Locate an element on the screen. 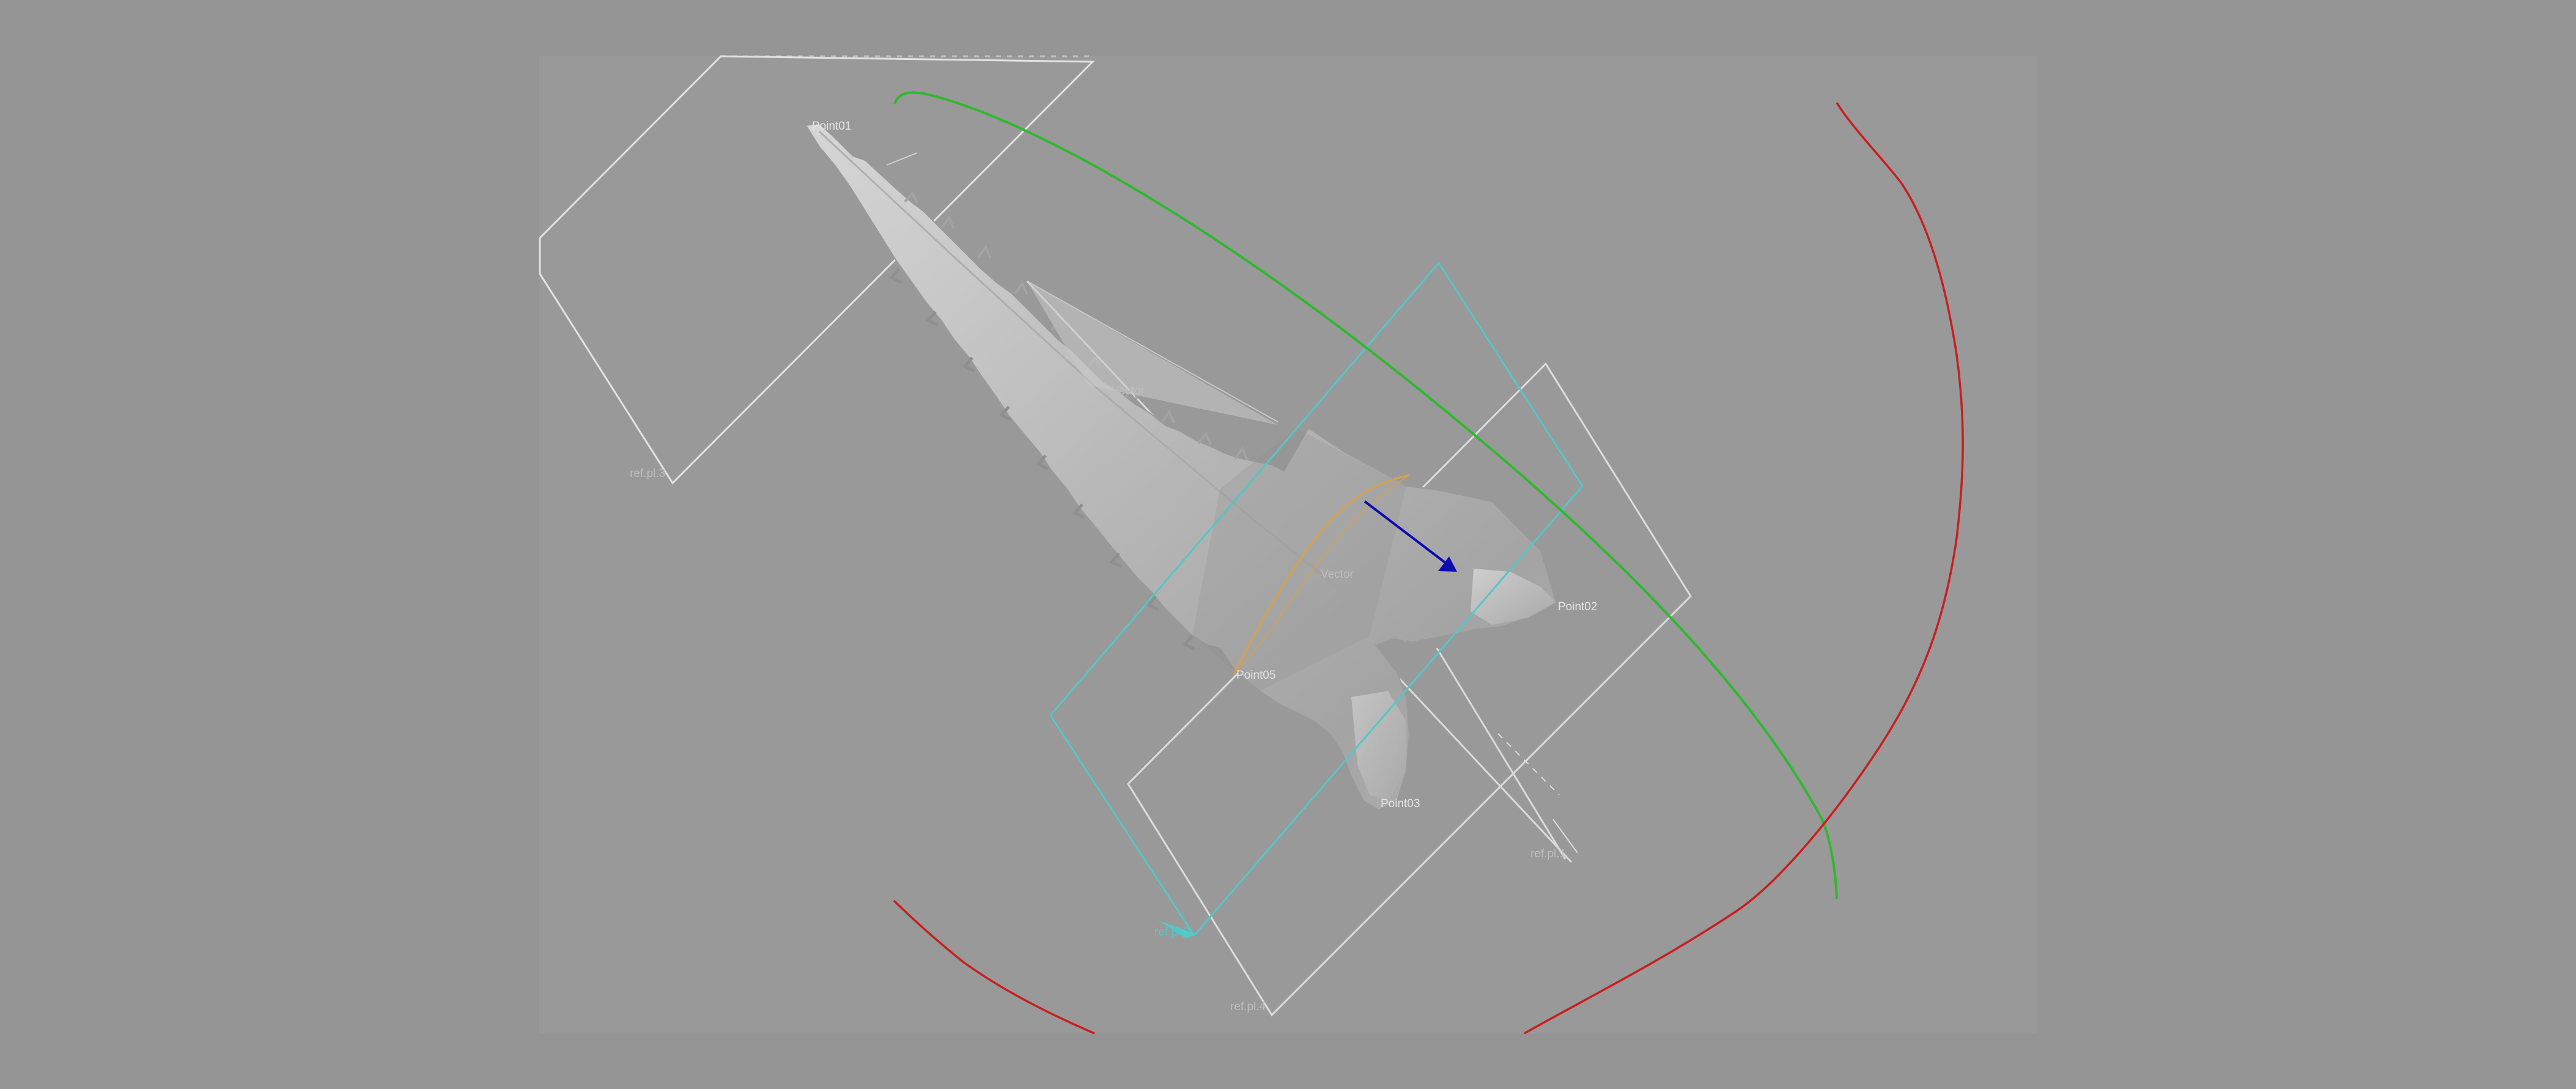 This screenshot has height=1089, width=2576. label-point-bottom: Point03 is located at coordinates (1401, 804).